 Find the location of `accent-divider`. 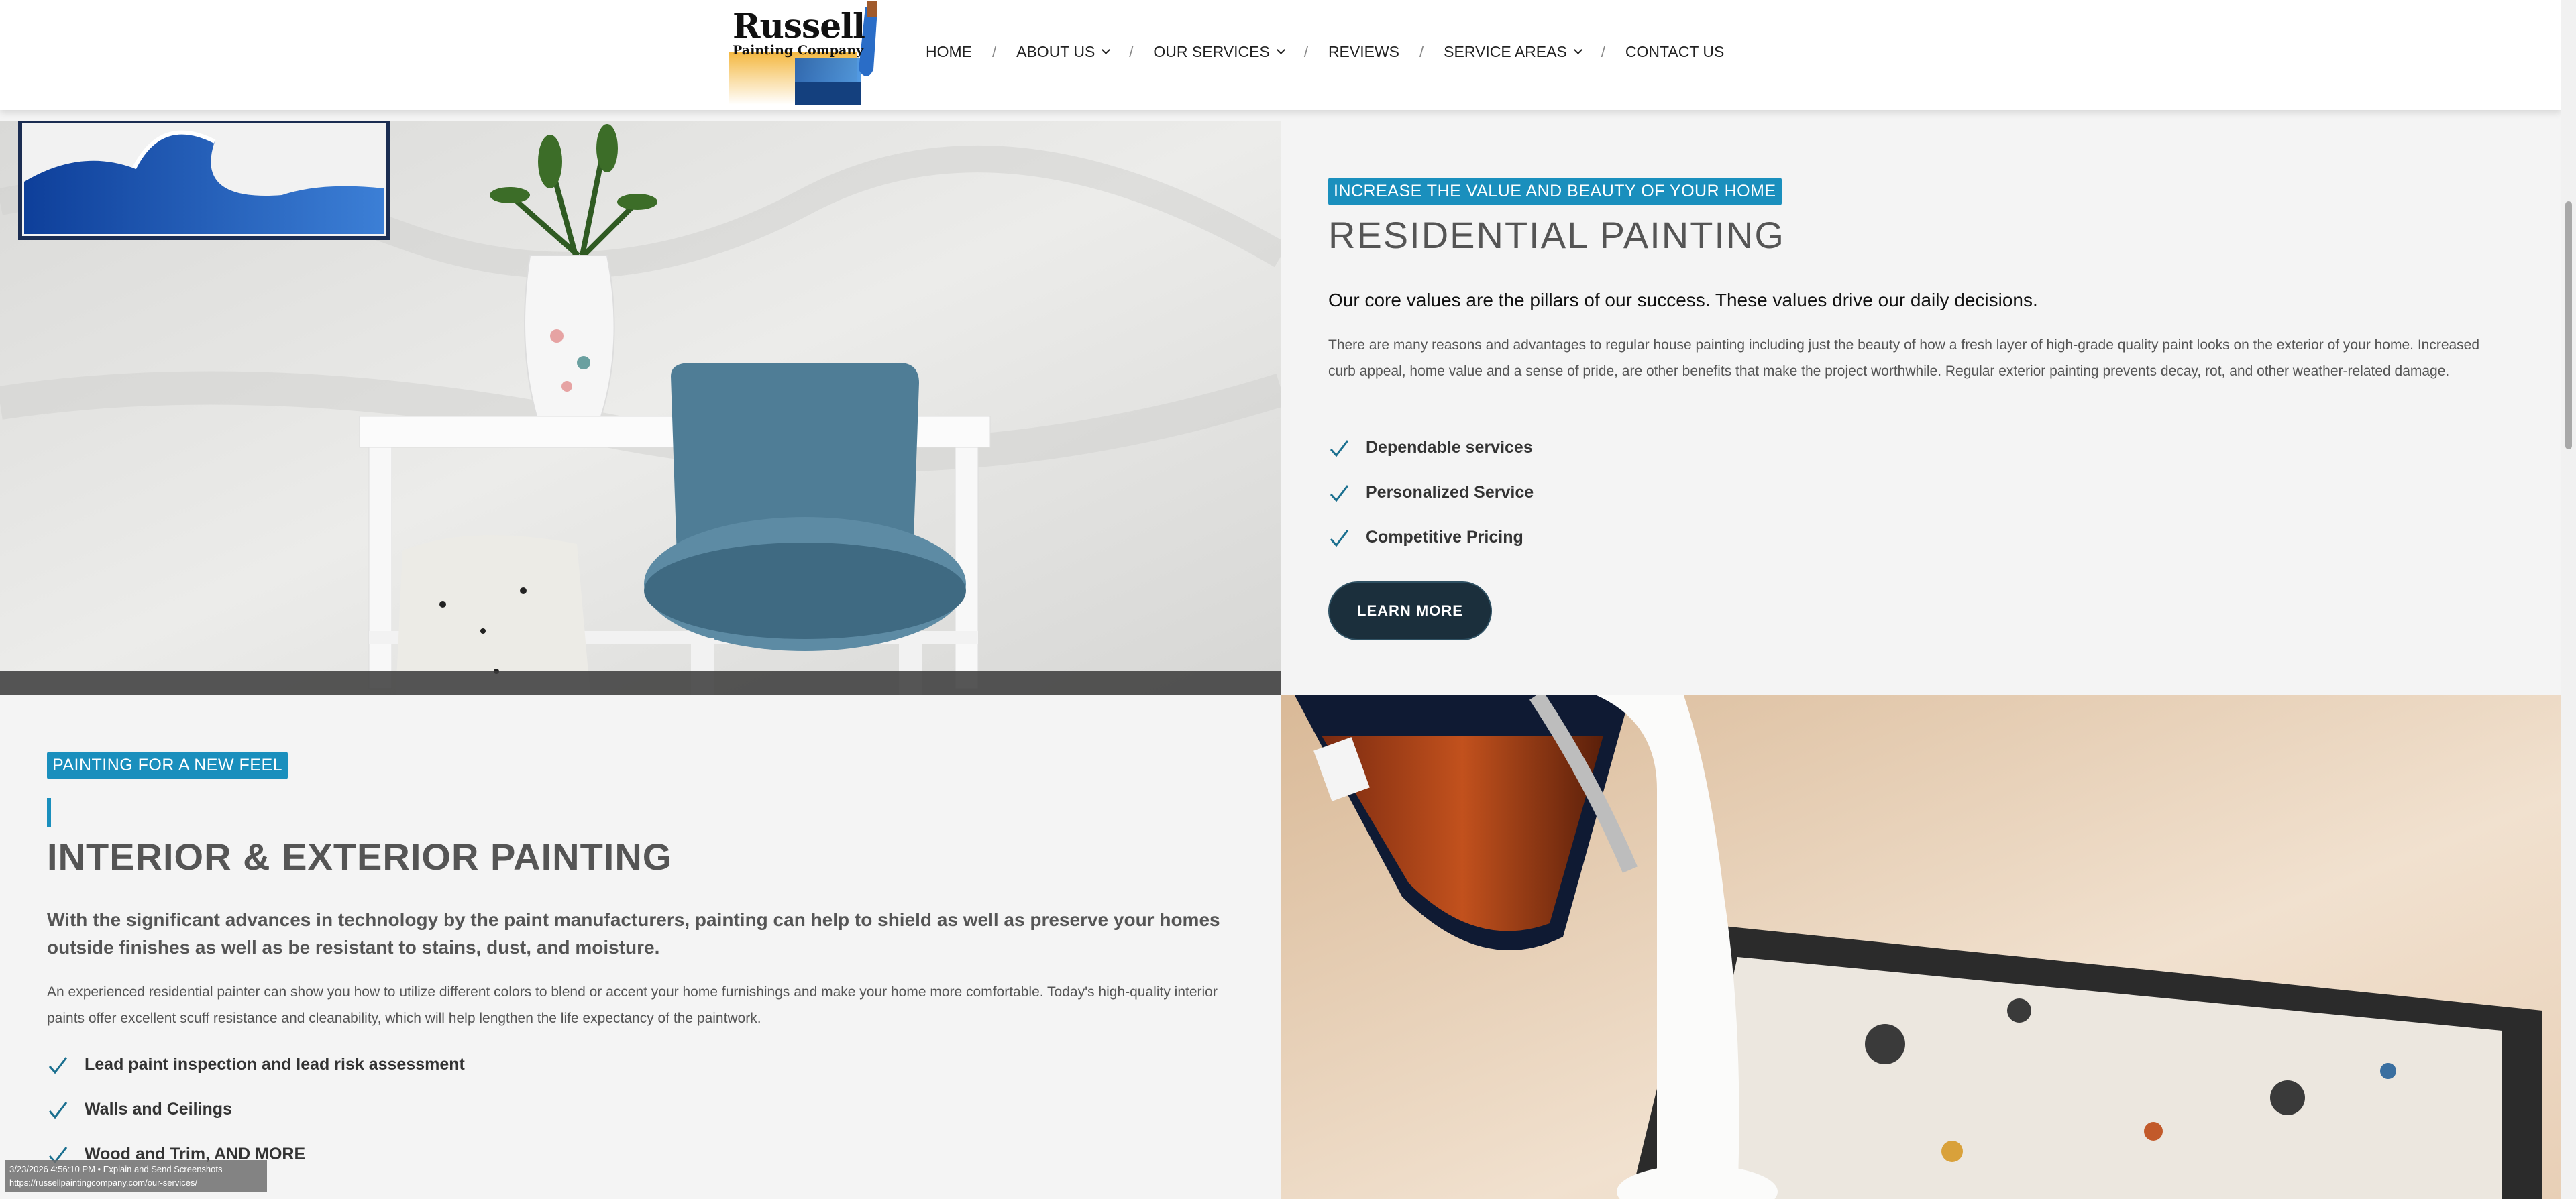

accent-divider is located at coordinates (49, 813).